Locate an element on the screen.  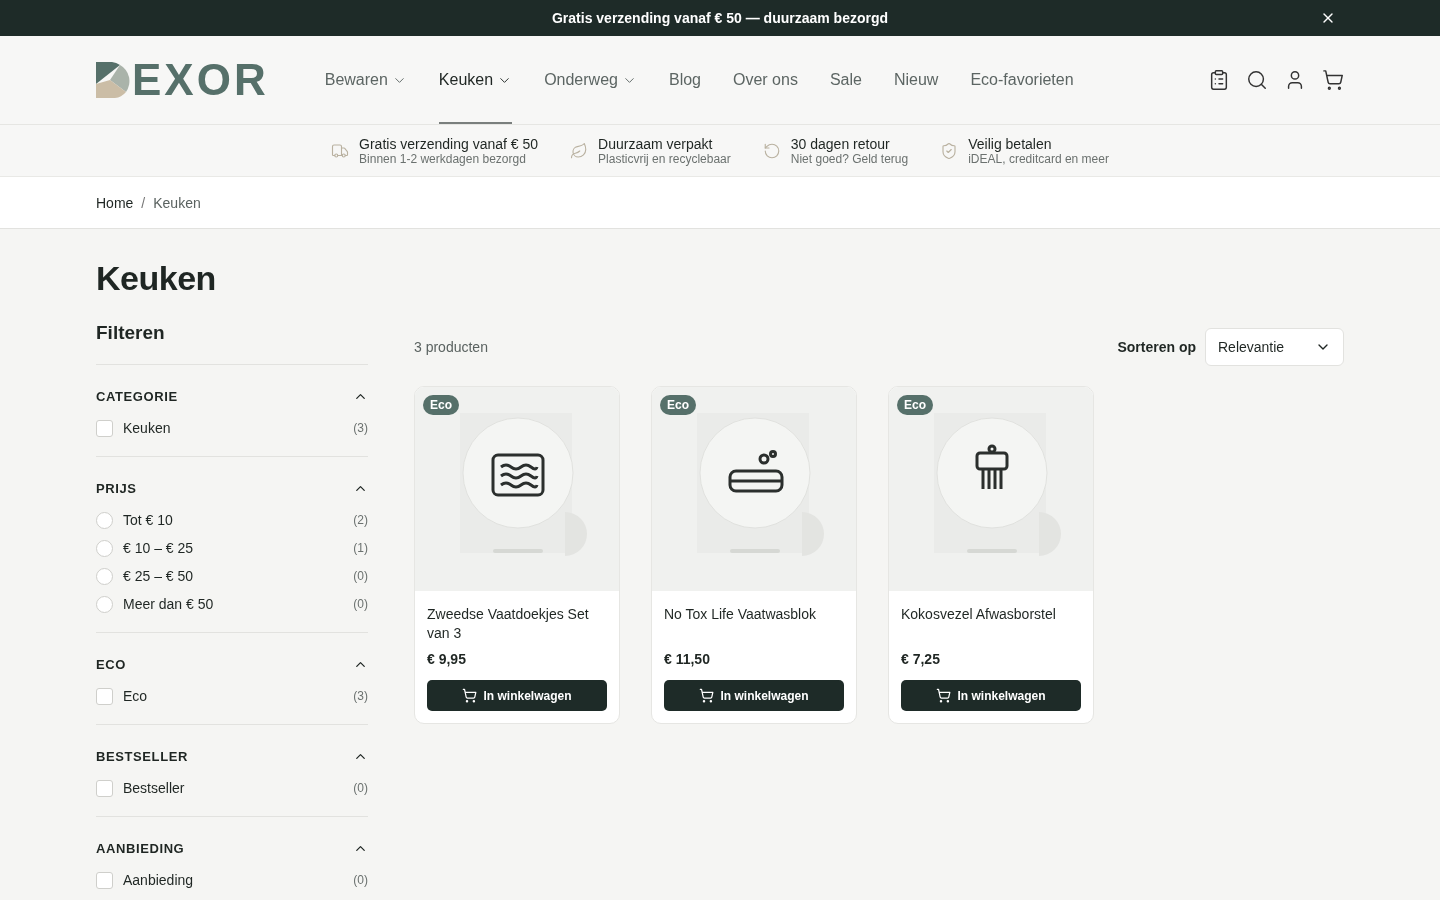
page-title: Keuken is located at coordinates (156, 278).